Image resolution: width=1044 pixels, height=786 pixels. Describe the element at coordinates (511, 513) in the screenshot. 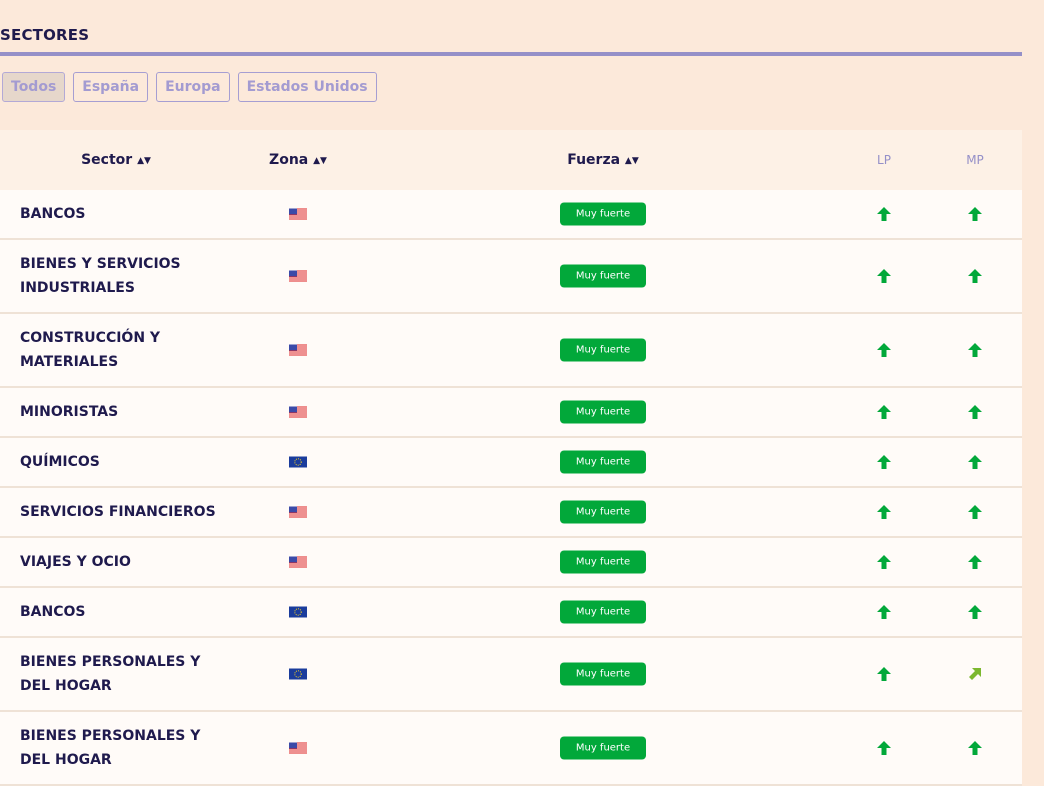

I see `table-row: SERVICIOS FINANCIEROS Muy fuerte` at that location.